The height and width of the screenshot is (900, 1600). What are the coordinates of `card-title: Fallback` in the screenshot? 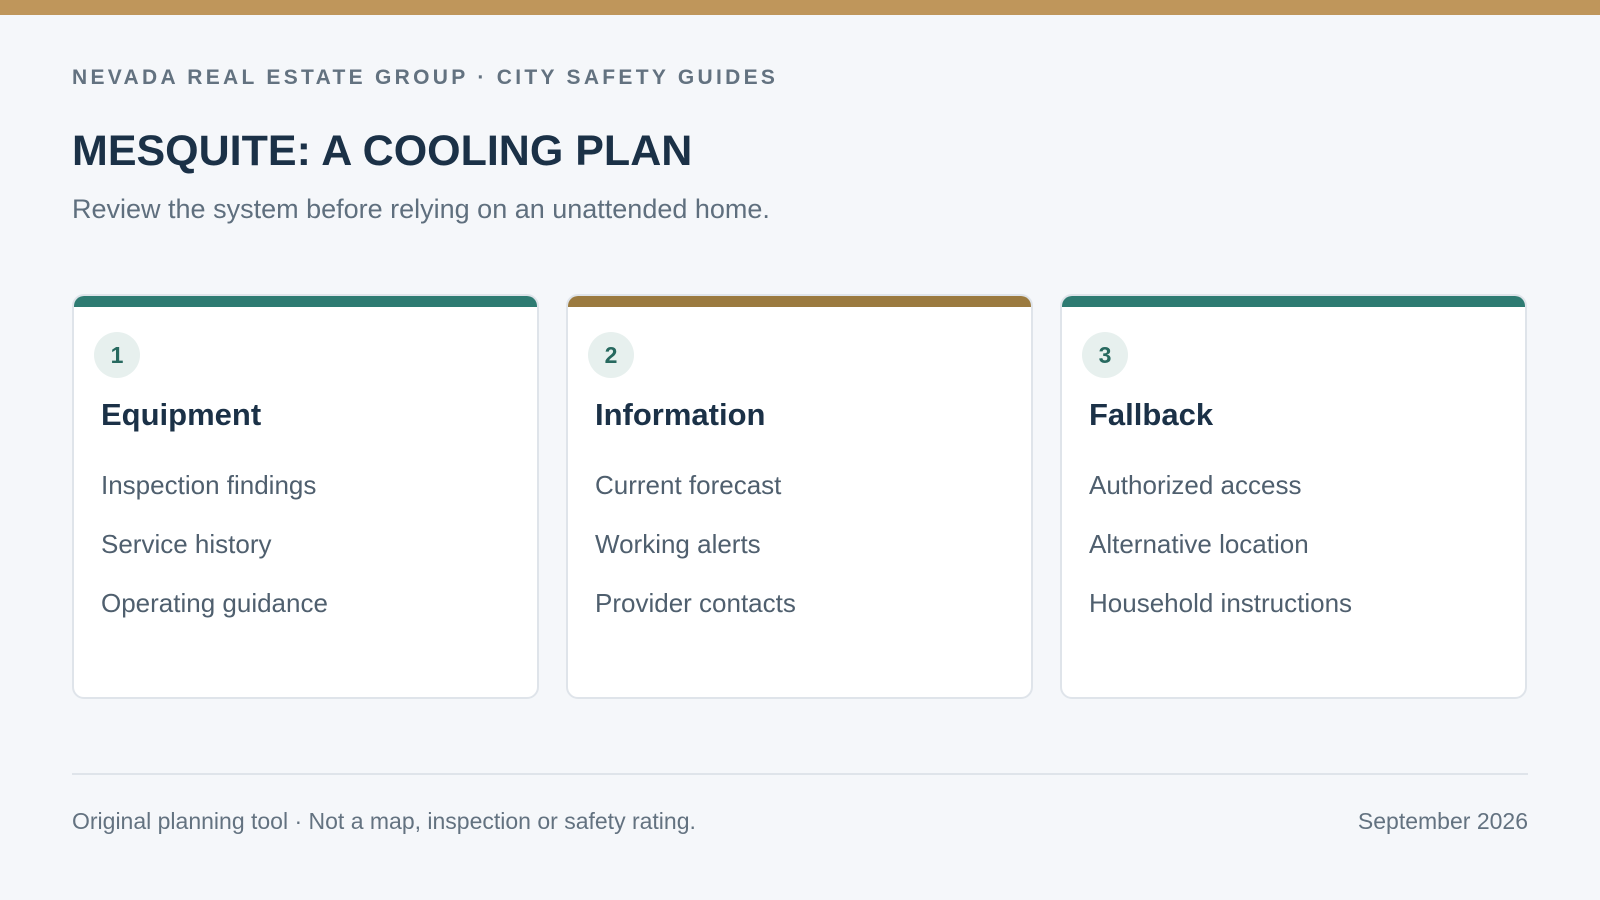 It's located at (1151, 414).